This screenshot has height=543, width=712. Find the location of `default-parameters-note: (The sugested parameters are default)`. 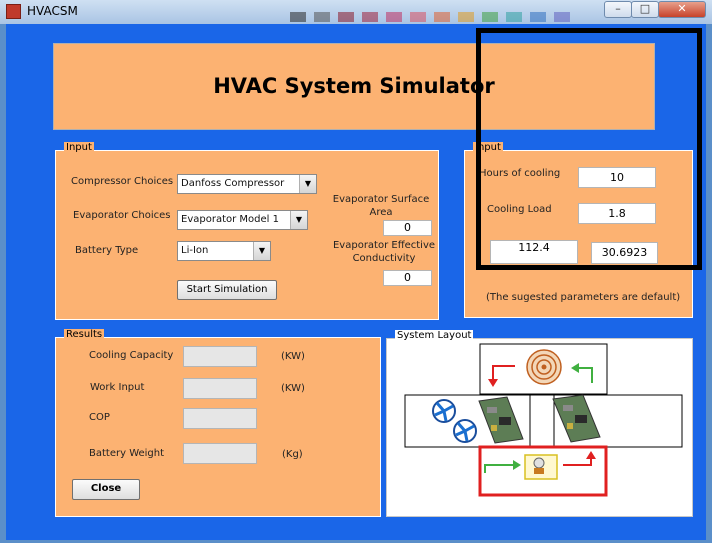

default-parameters-note: (The sugested parameters are default) is located at coordinates (583, 297).